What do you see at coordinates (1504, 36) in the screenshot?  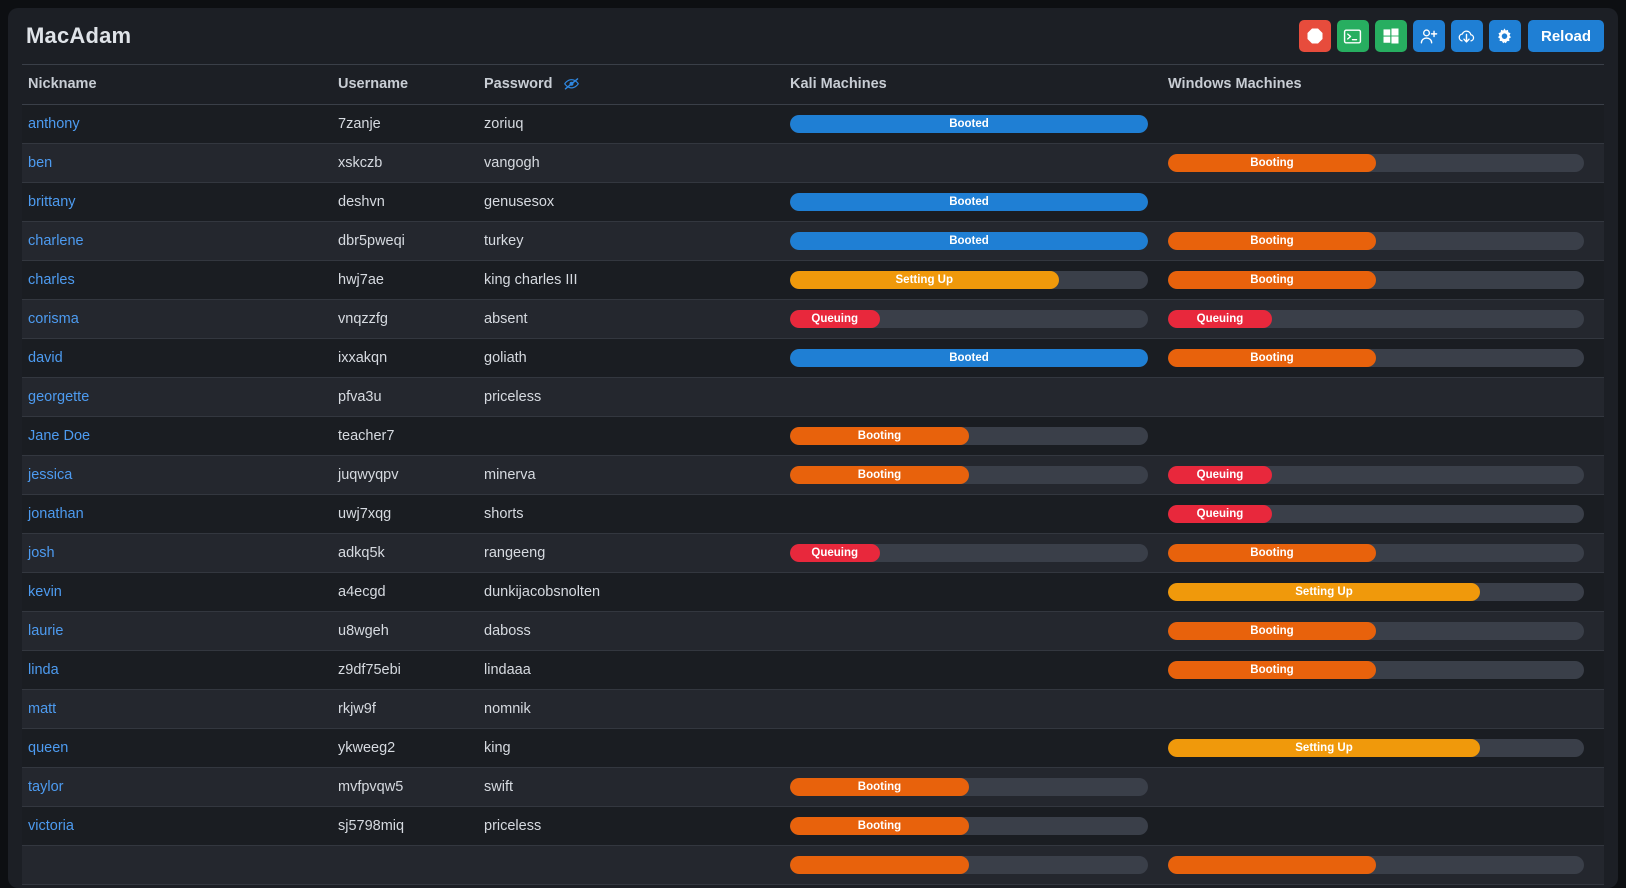 I see `settings-button` at bounding box center [1504, 36].